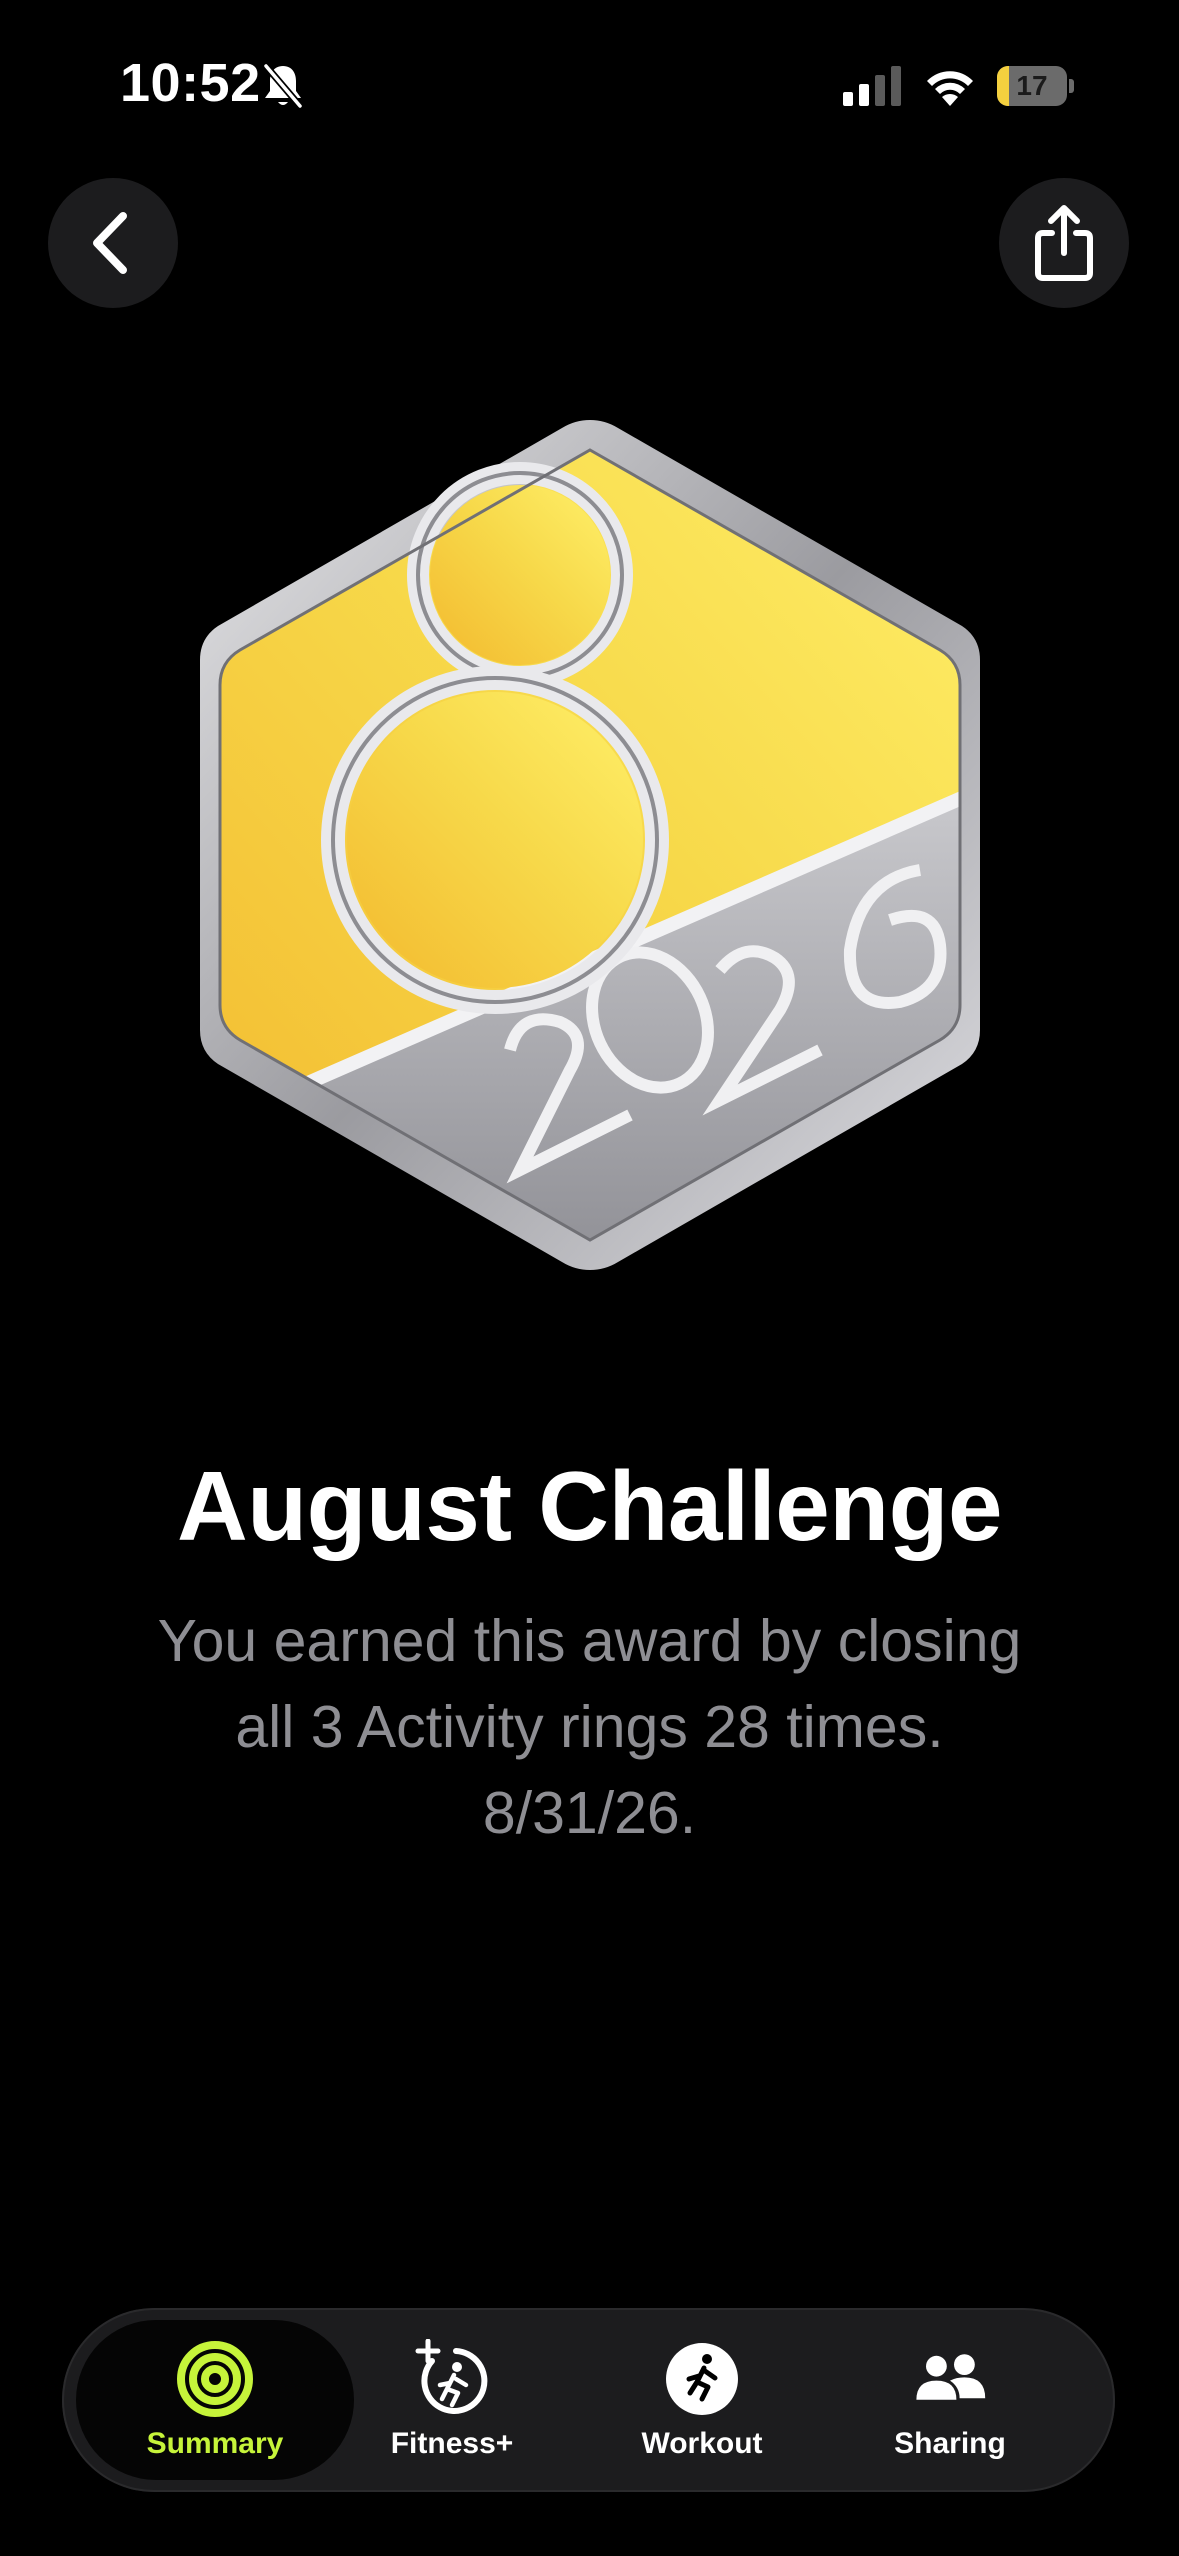 The width and height of the screenshot is (1179, 2556). Describe the element at coordinates (283, 86) in the screenshot. I see `bell-slash-icon` at that location.